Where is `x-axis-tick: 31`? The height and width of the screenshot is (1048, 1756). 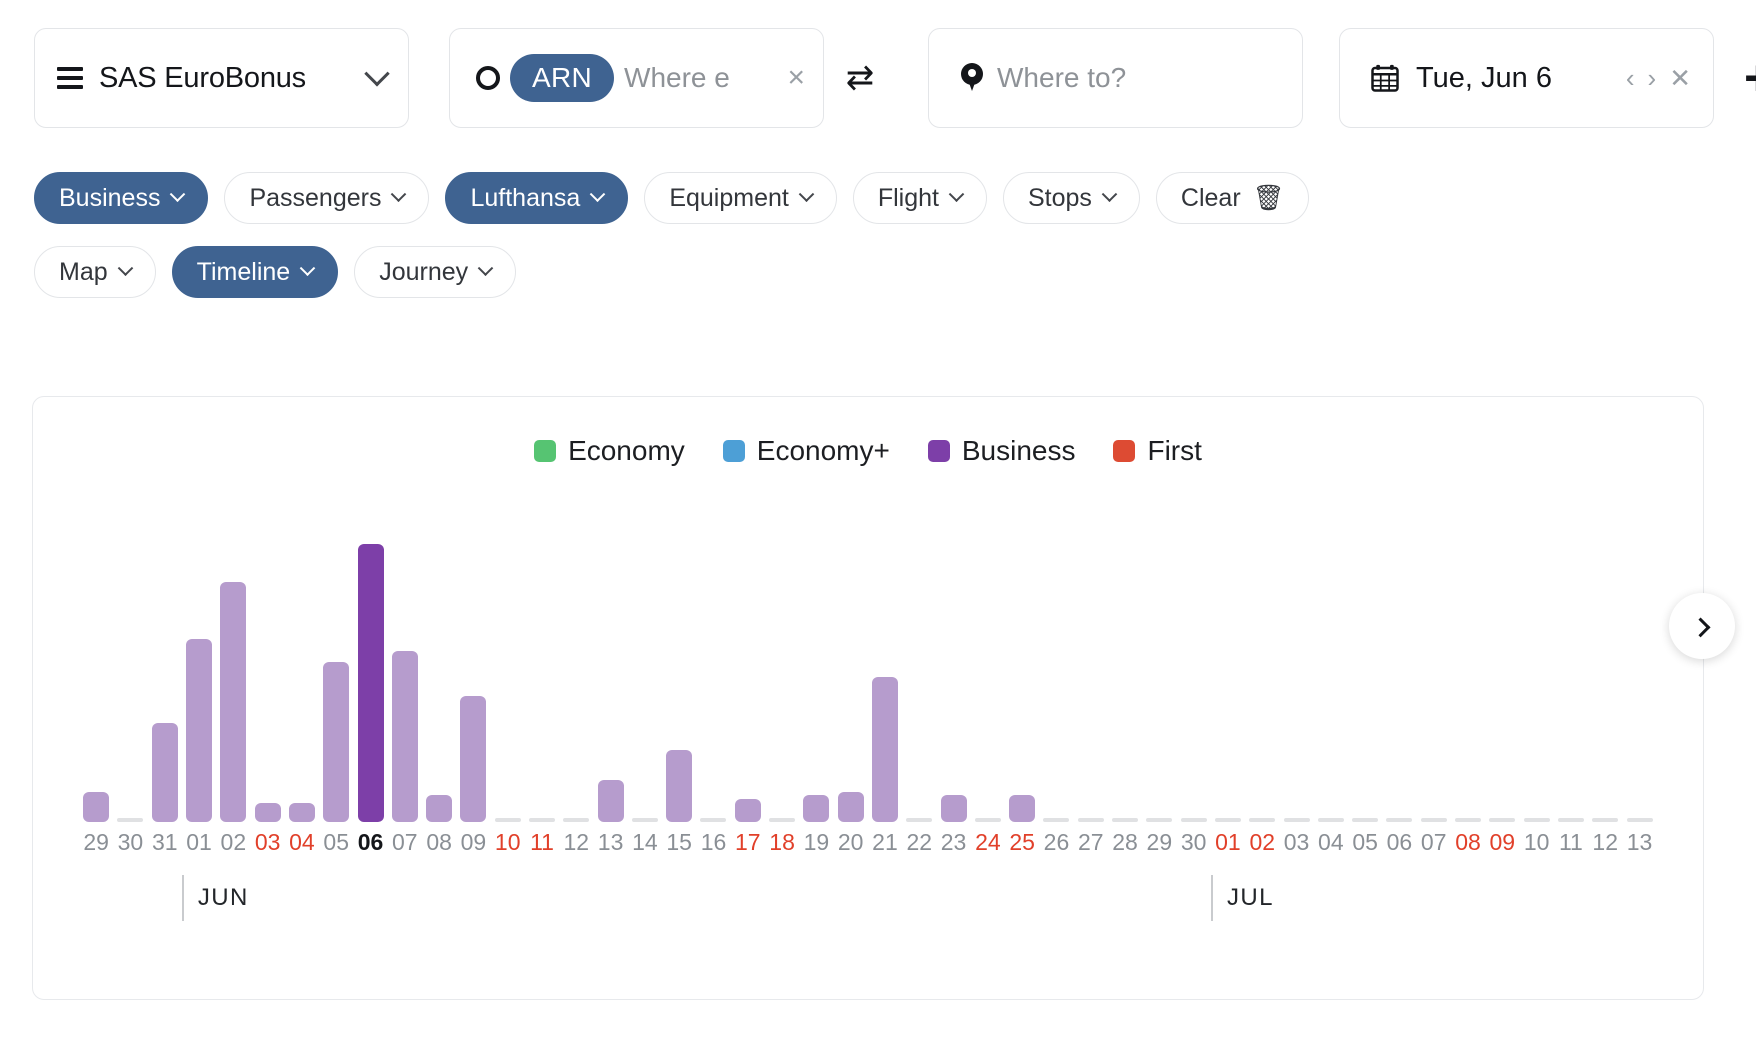 x-axis-tick: 31 is located at coordinates (165, 842).